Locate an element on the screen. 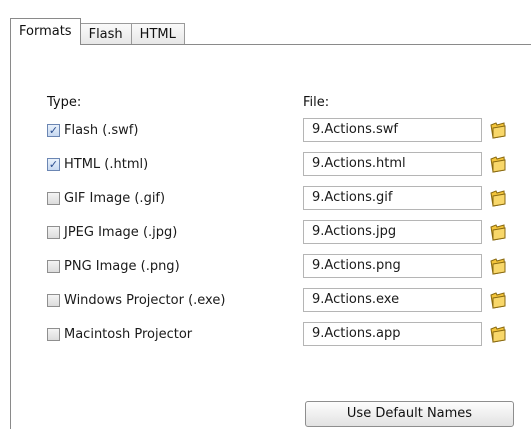 The image size is (531, 429). format-row-html: ✓ HTML (.html) is located at coordinates (97, 164).